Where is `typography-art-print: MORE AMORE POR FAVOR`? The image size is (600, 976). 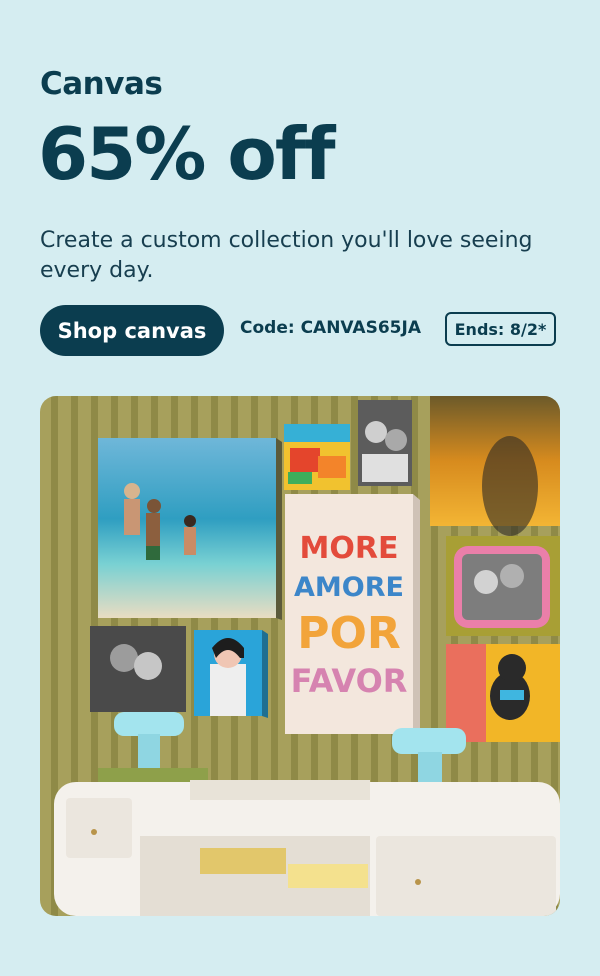
typography-art-print: MORE AMORE POR FAVOR is located at coordinates (352, 615).